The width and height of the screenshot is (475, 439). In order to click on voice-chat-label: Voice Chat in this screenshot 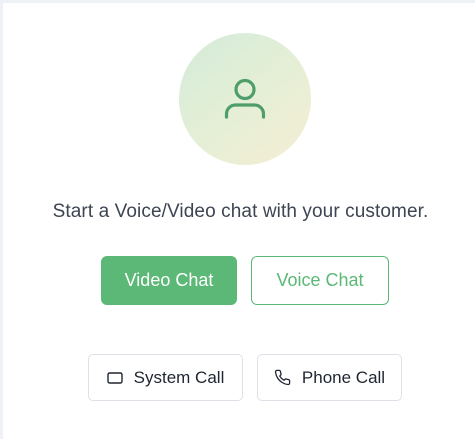, I will do `click(320, 280)`.